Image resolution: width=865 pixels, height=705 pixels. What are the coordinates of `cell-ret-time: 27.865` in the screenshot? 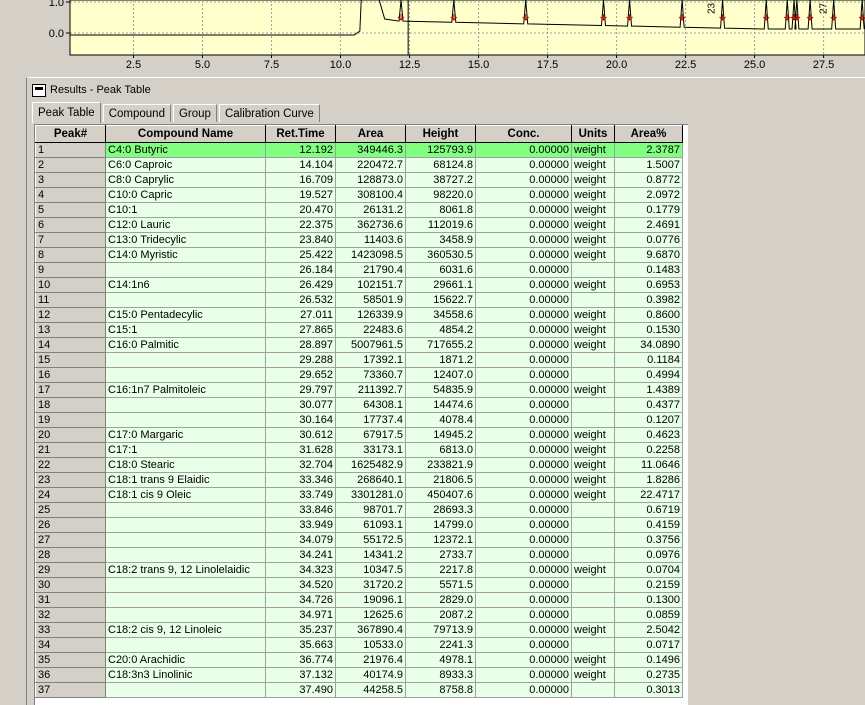 It's located at (300, 330).